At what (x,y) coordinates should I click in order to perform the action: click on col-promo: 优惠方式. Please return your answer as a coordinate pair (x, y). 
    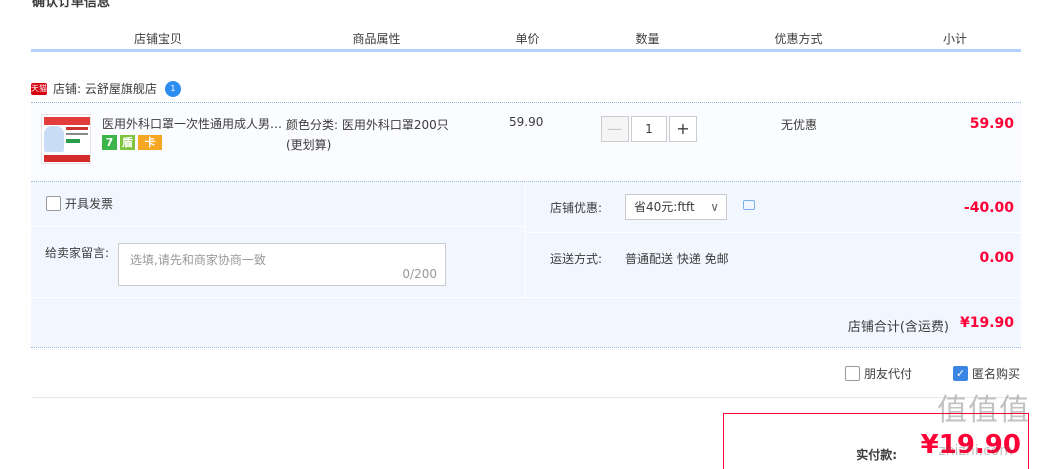
    Looking at the image, I should click on (799, 39).